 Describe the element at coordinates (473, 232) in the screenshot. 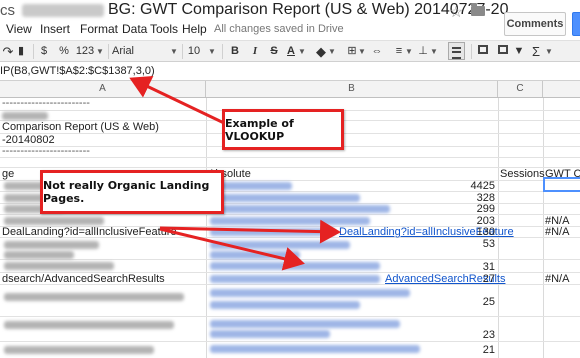

I see `cell-c: 130` at that location.